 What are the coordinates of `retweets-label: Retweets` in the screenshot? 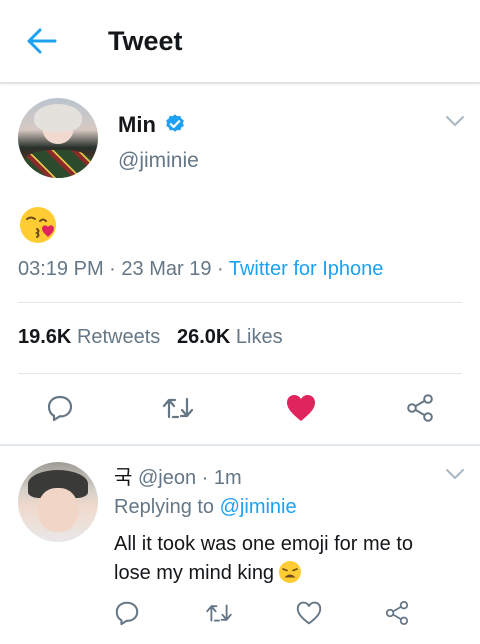 It's located at (118, 337).